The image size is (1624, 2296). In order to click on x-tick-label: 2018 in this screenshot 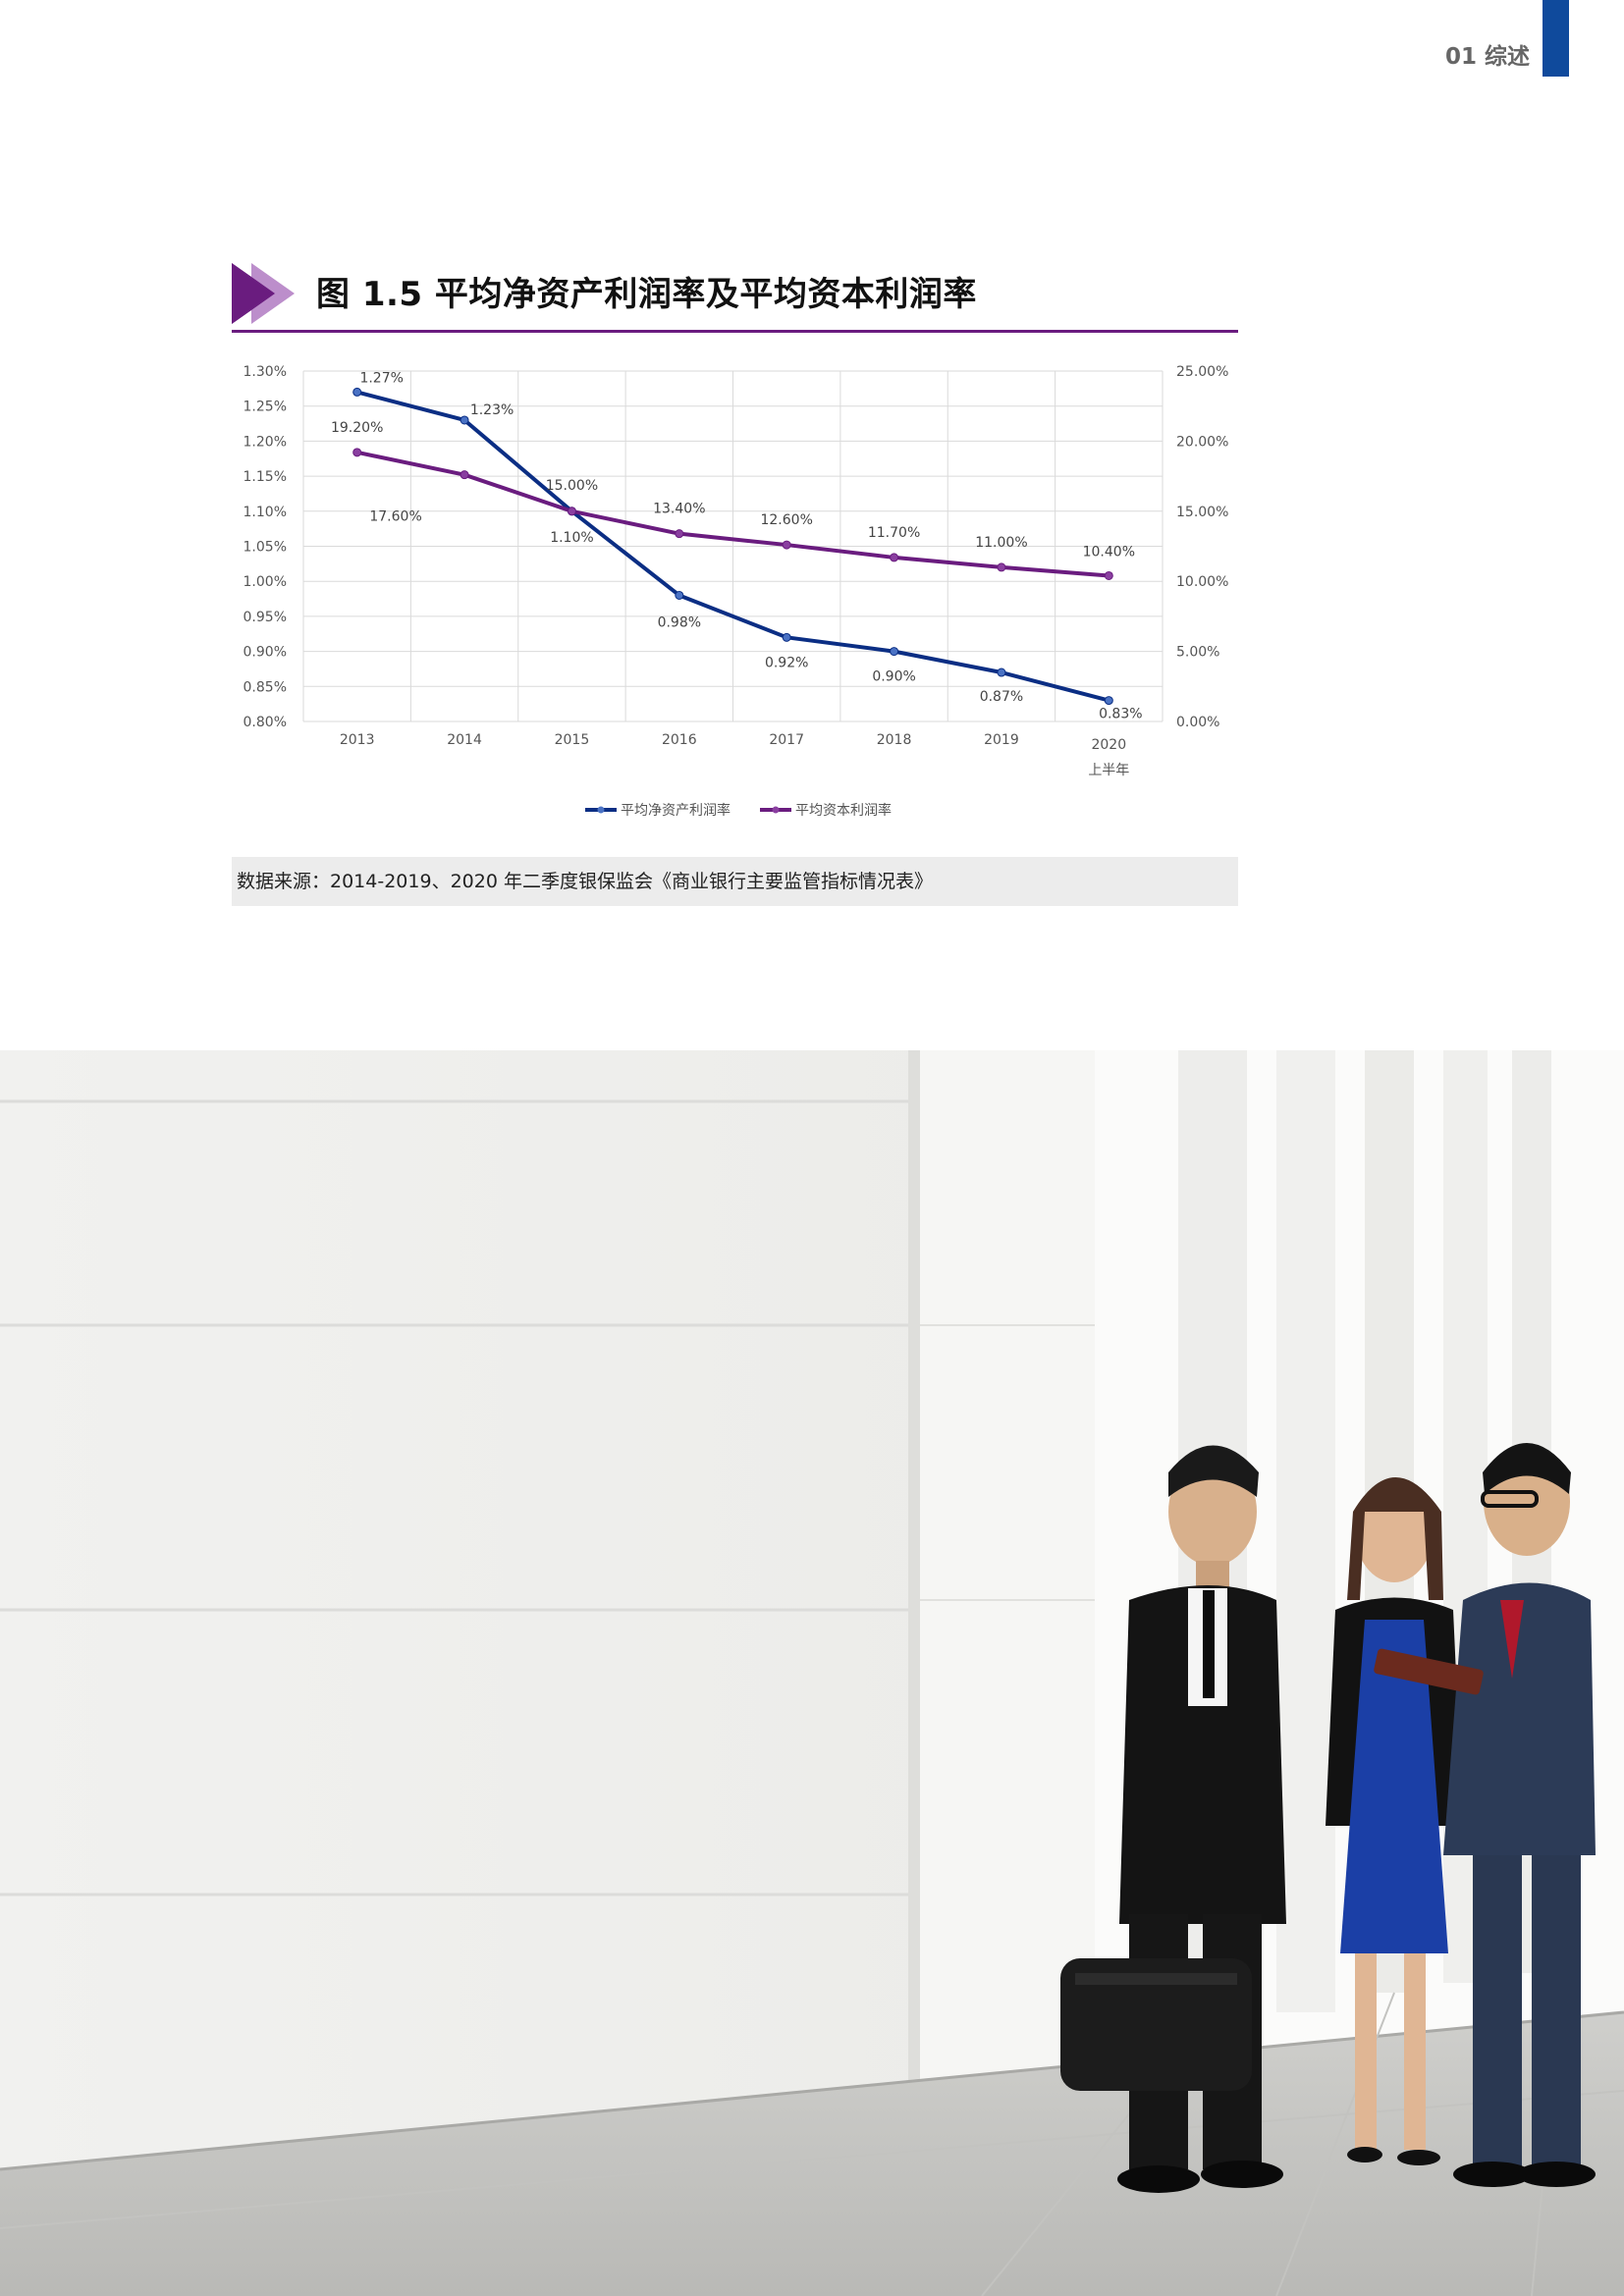, I will do `click(894, 740)`.